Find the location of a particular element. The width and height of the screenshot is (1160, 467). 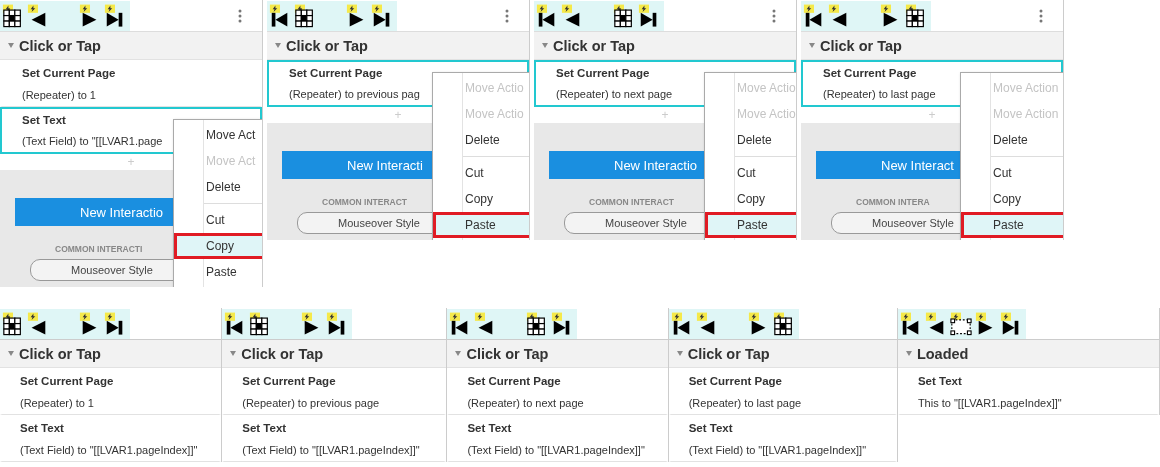

menu-item: Move Act is located at coordinates (218, 135).